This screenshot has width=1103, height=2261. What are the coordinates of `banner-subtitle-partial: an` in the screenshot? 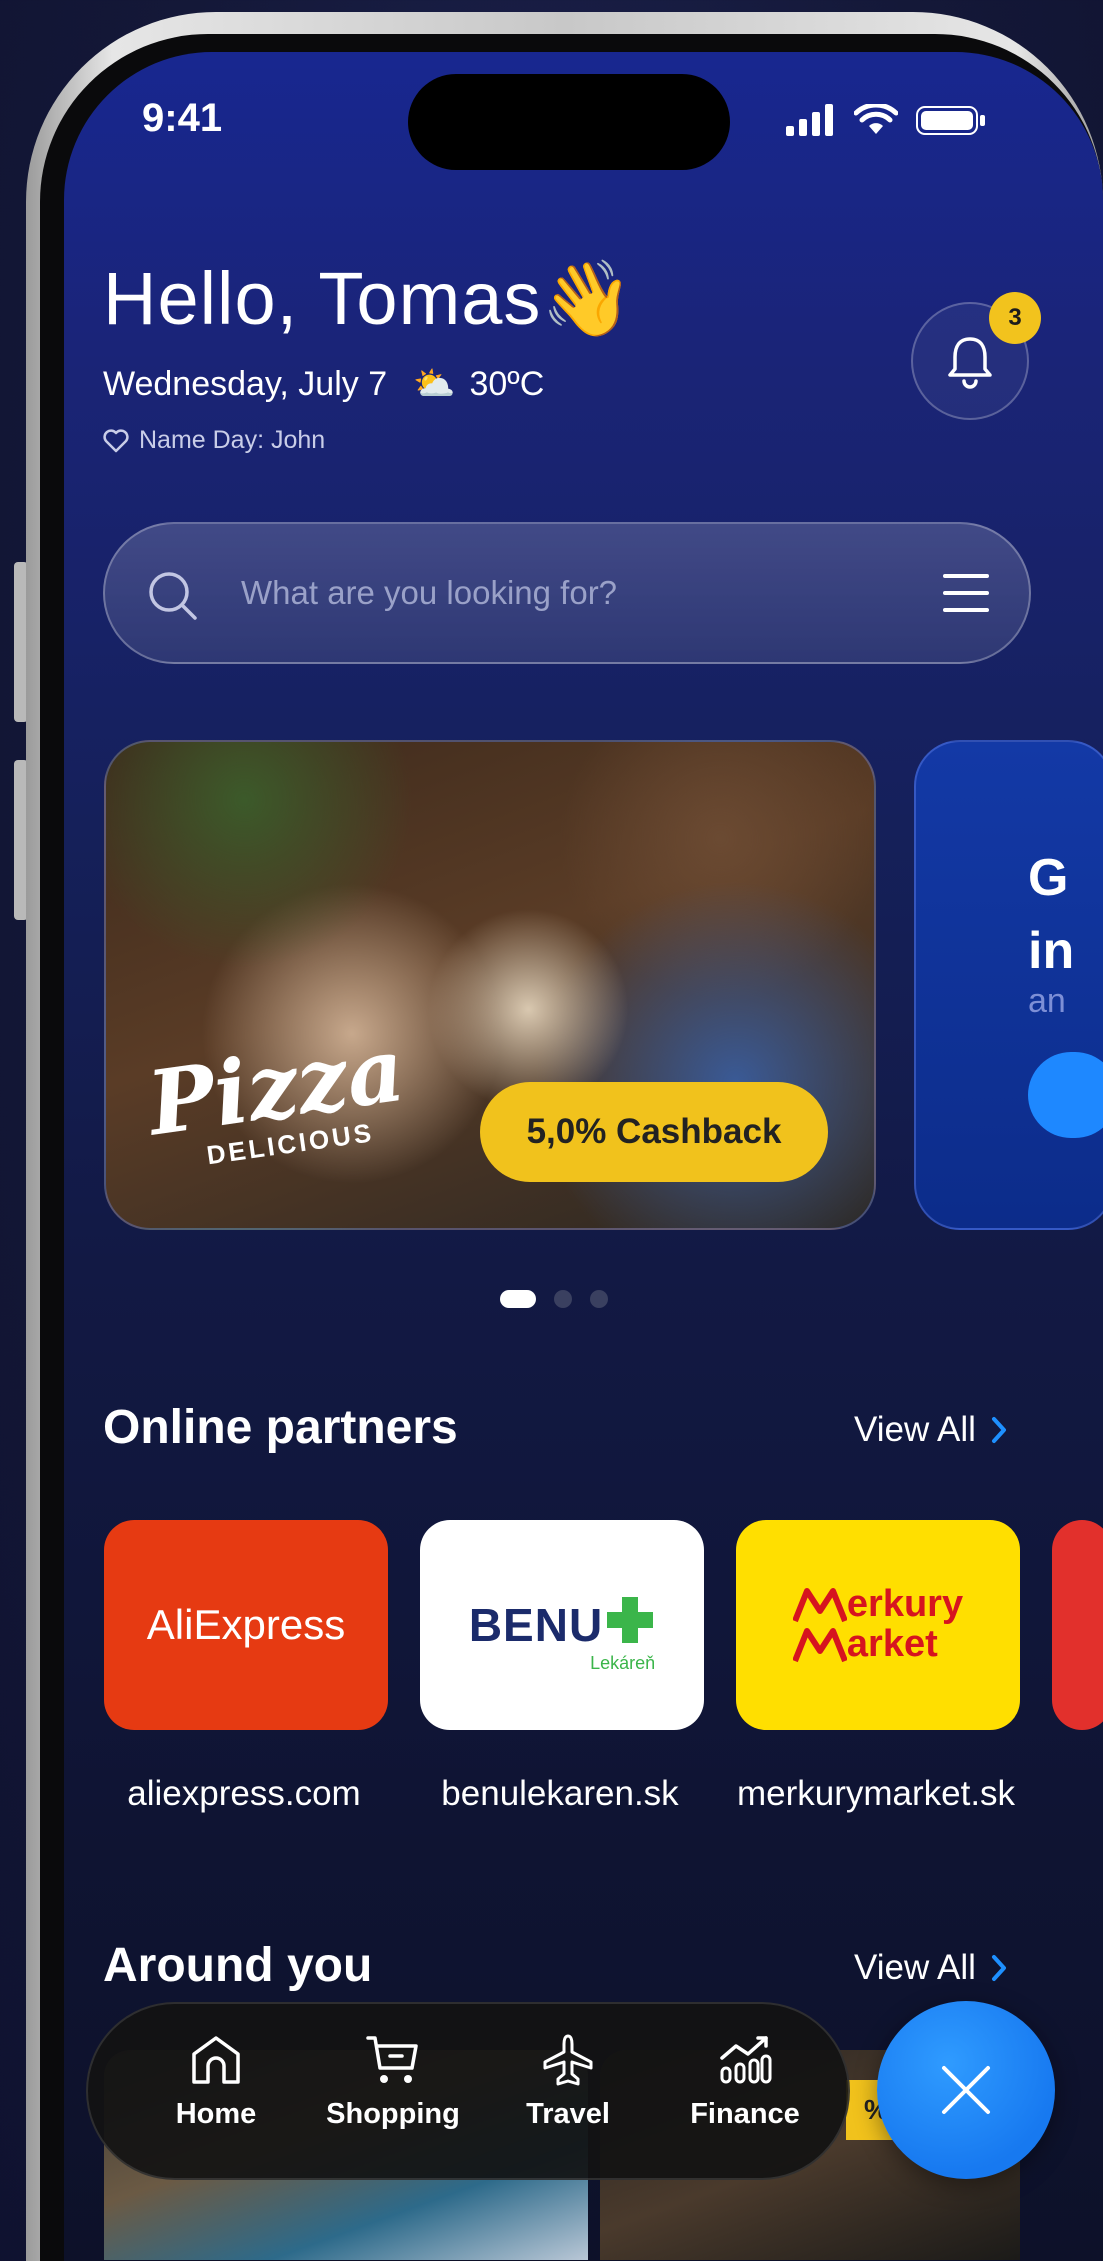 It's located at (1047, 1001).